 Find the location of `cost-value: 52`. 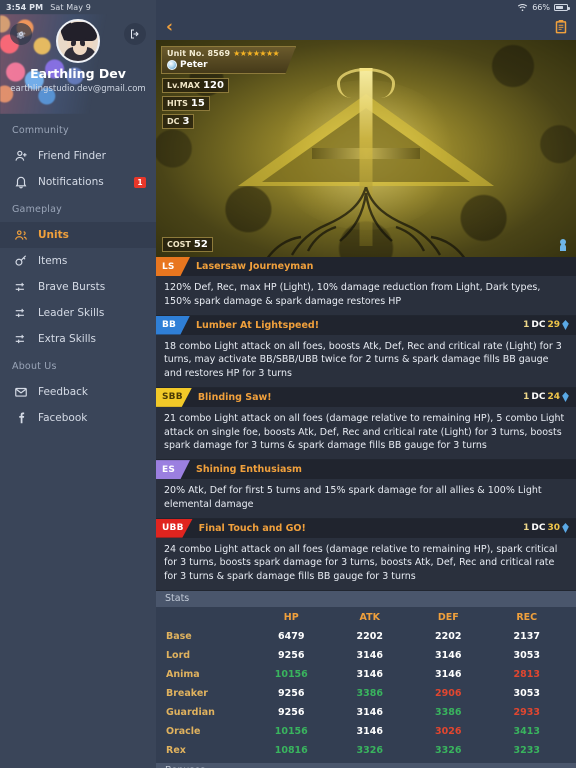

cost-value: 52 is located at coordinates (200, 244).